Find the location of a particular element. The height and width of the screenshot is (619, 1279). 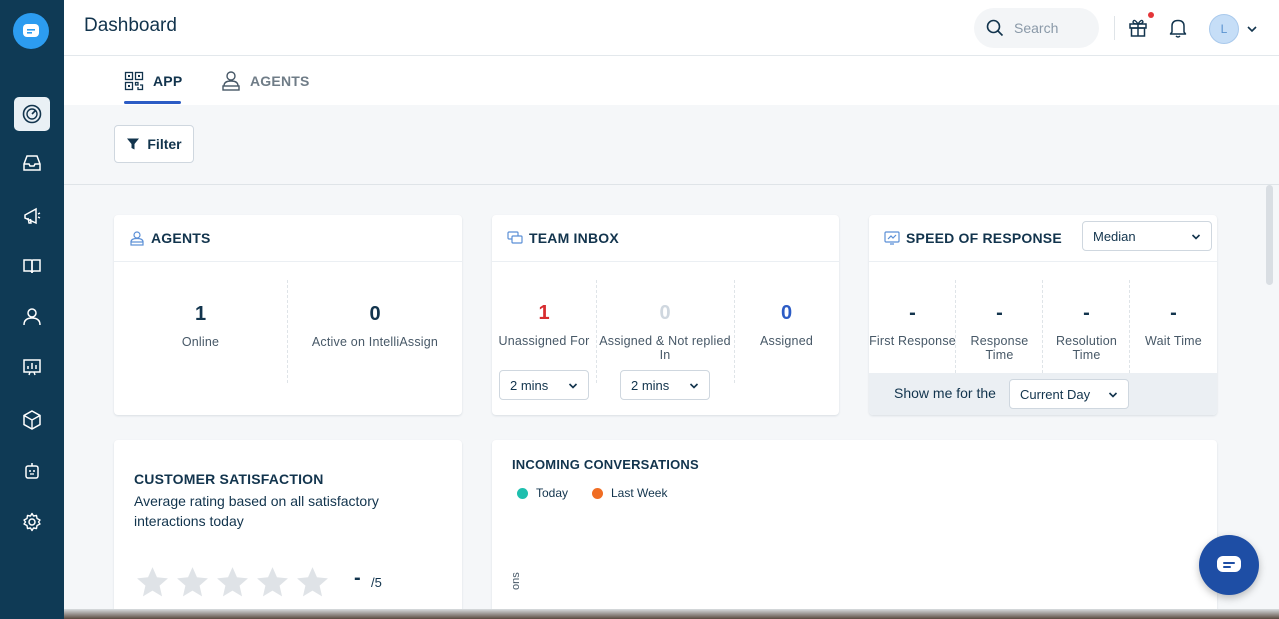

sidebar-item-dashboard is located at coordinates (32, 114).